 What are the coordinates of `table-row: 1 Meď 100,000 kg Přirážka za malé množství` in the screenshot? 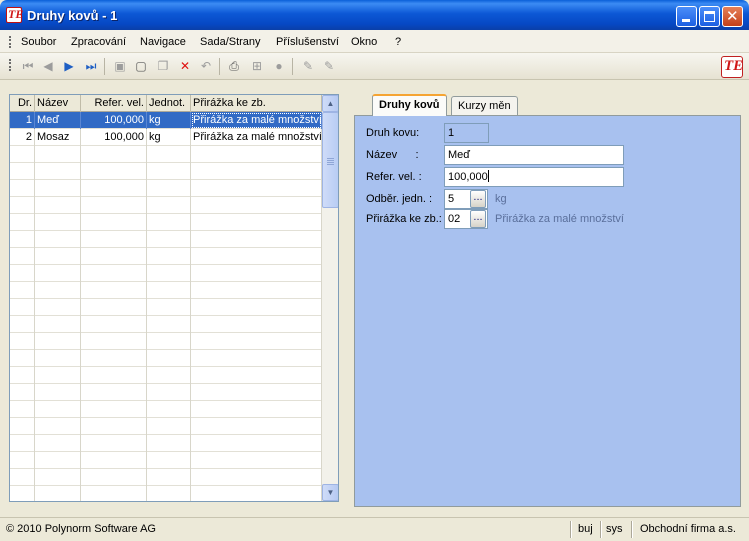 It's located at (166, 120).